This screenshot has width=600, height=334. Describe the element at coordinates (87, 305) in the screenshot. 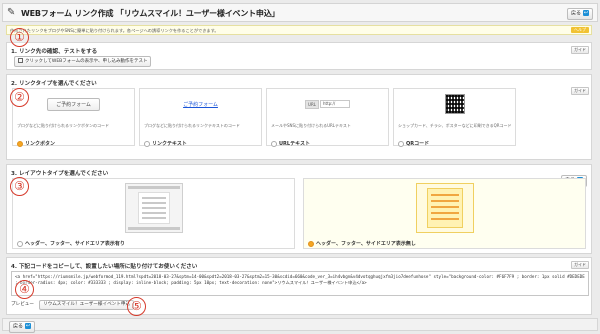

I see `preview-button: リウムスマイル！ユーザー様イベント申込` at that location.